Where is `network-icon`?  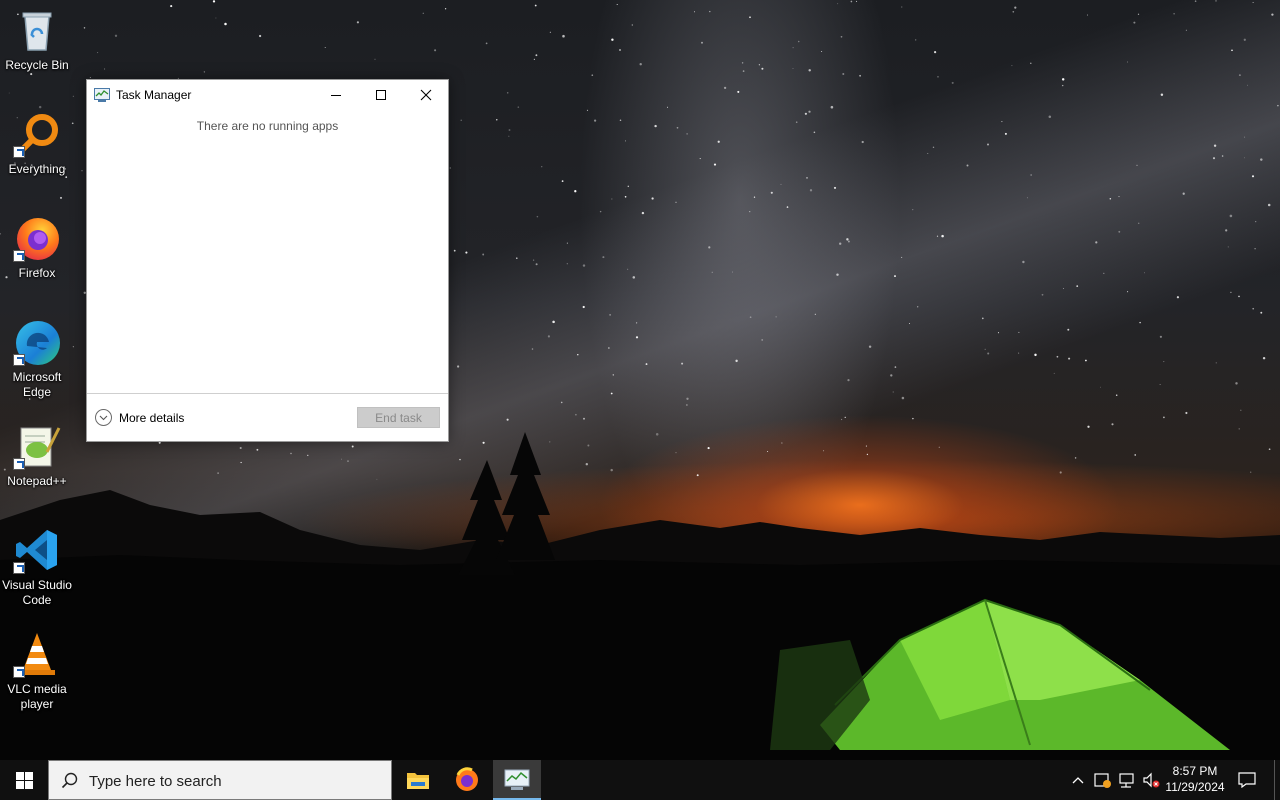
network-icon is located at coordinates (1126, 780).